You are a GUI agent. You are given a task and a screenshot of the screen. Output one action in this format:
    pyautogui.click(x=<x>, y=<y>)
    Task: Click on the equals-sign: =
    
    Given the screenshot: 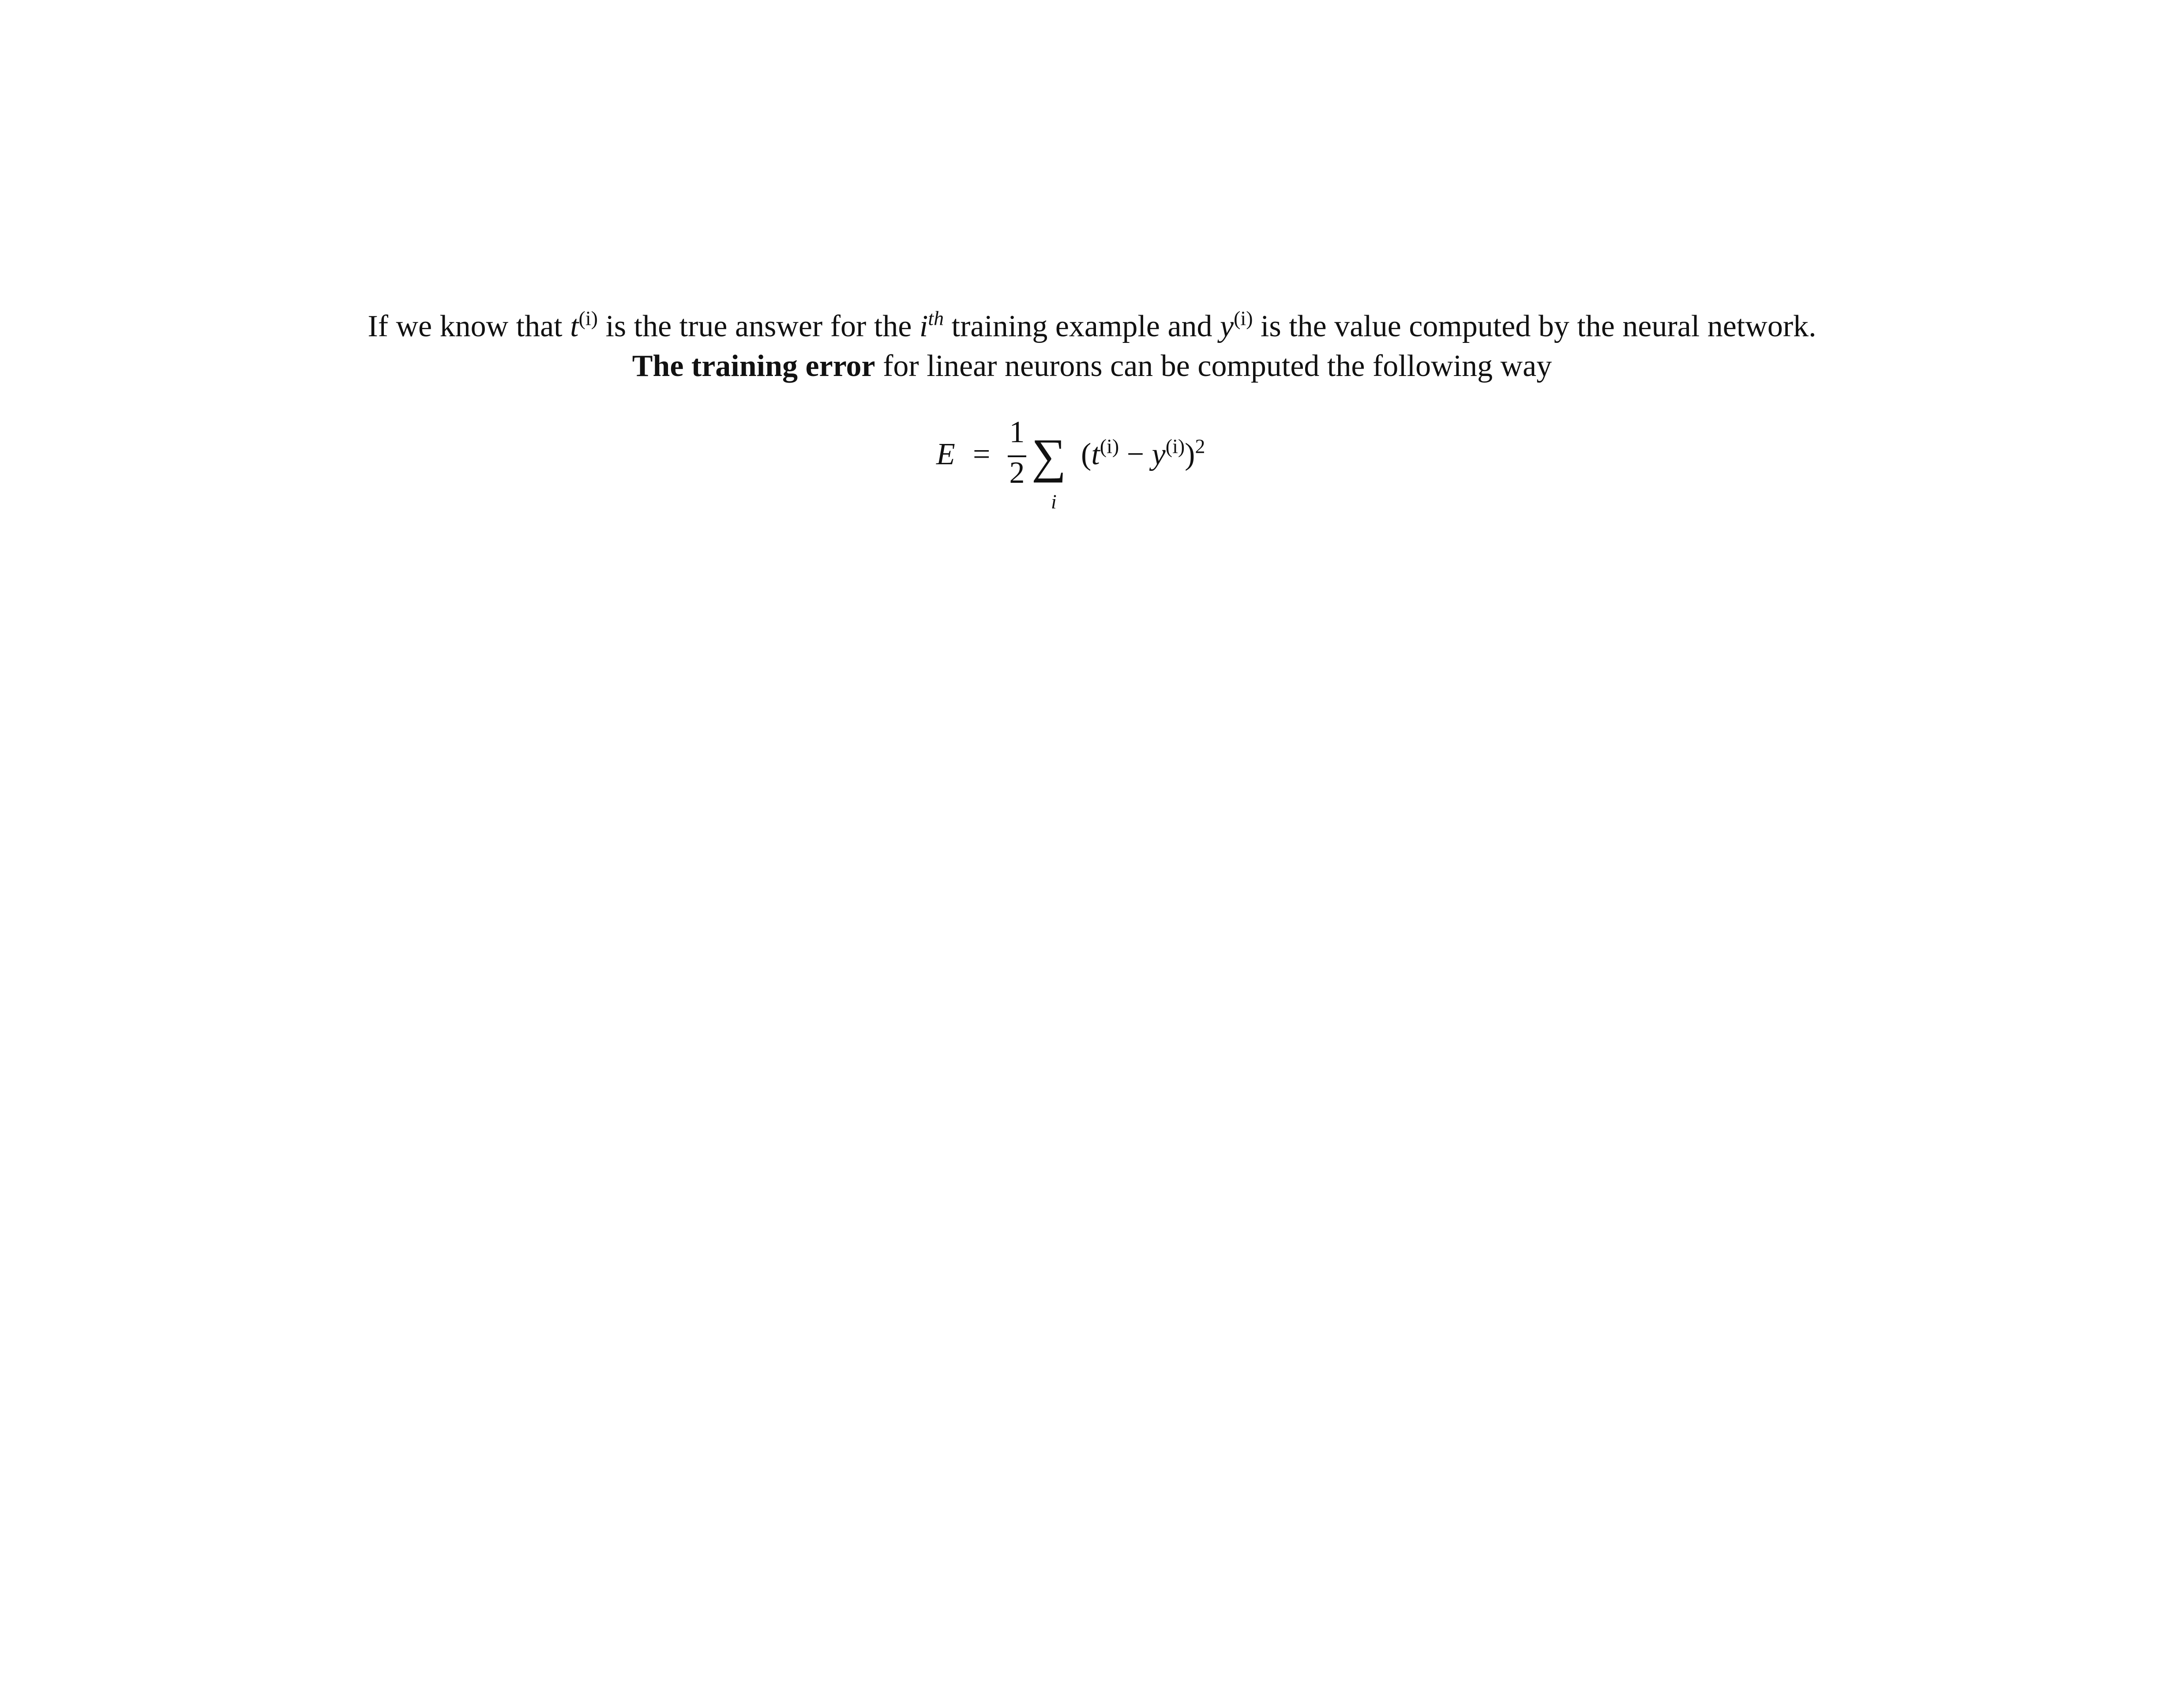 What is the action you would take?
    pyautogui.click(x=982, y=454)
    